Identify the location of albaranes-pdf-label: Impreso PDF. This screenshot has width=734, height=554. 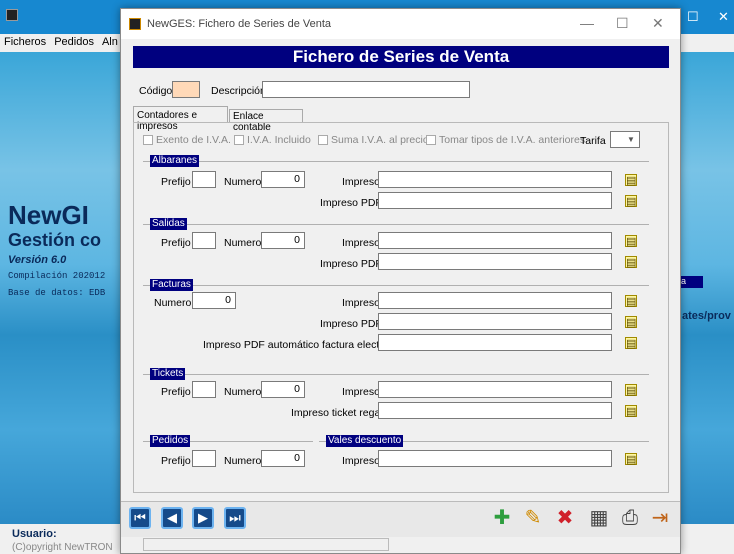
(351, 203).